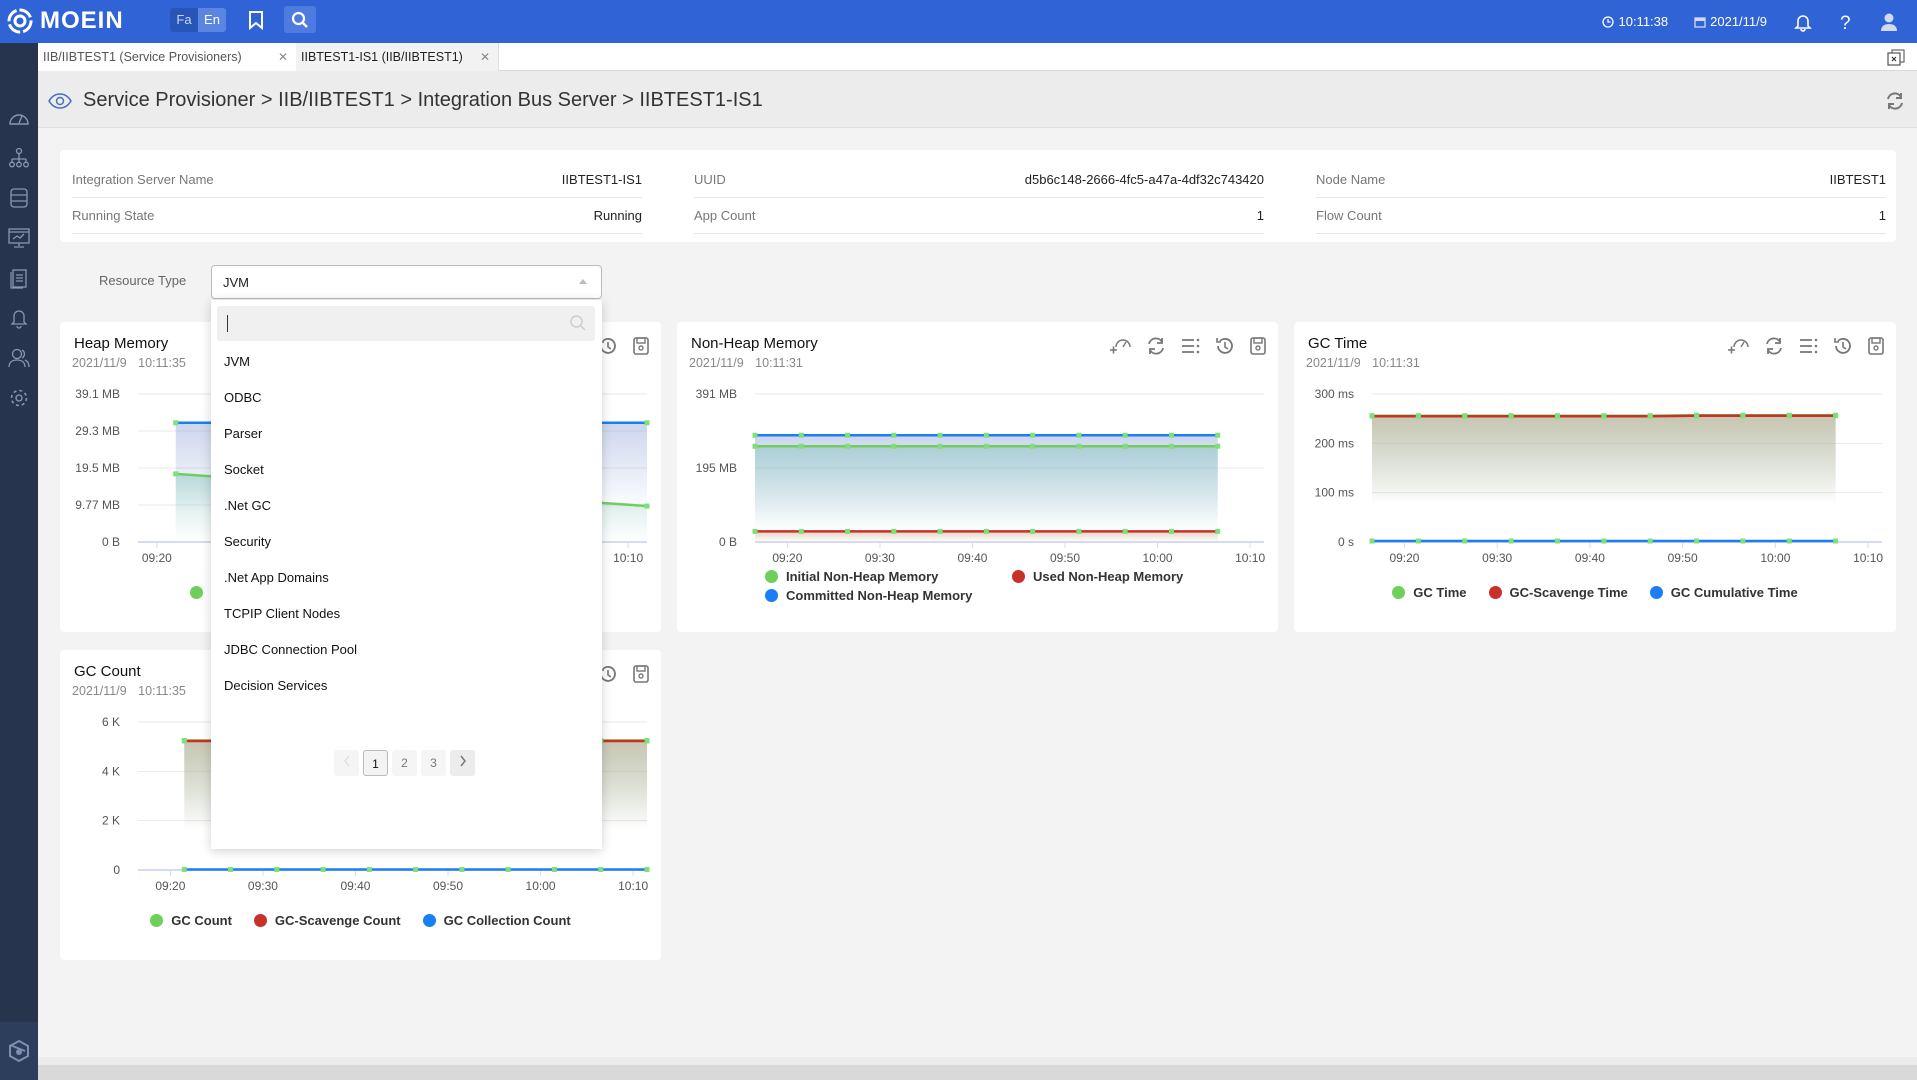 Image resolution: width=1917 pixels, height=1080 pixels. What do you see at coordinates (404, 763) in the screenshot?
I see `page-button: 2` at bounding box center [404, 763].